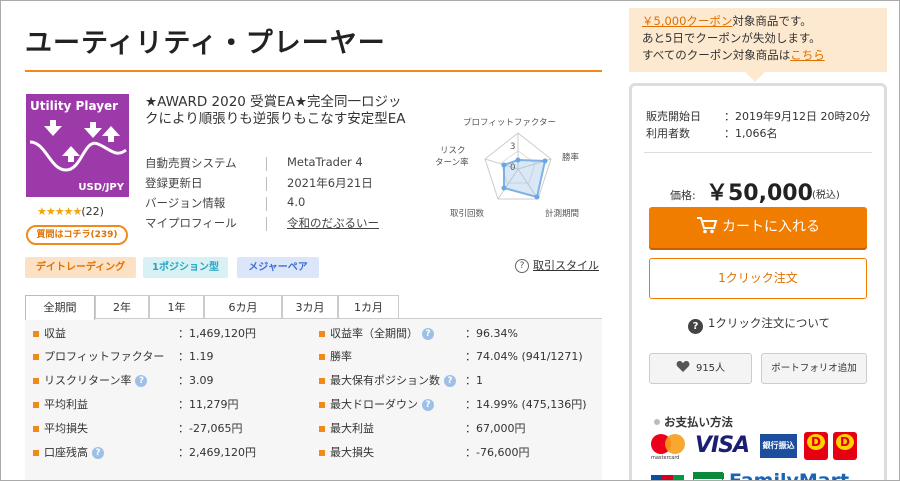  I want to click on stat-key: 最大利益, so click(352, 428).